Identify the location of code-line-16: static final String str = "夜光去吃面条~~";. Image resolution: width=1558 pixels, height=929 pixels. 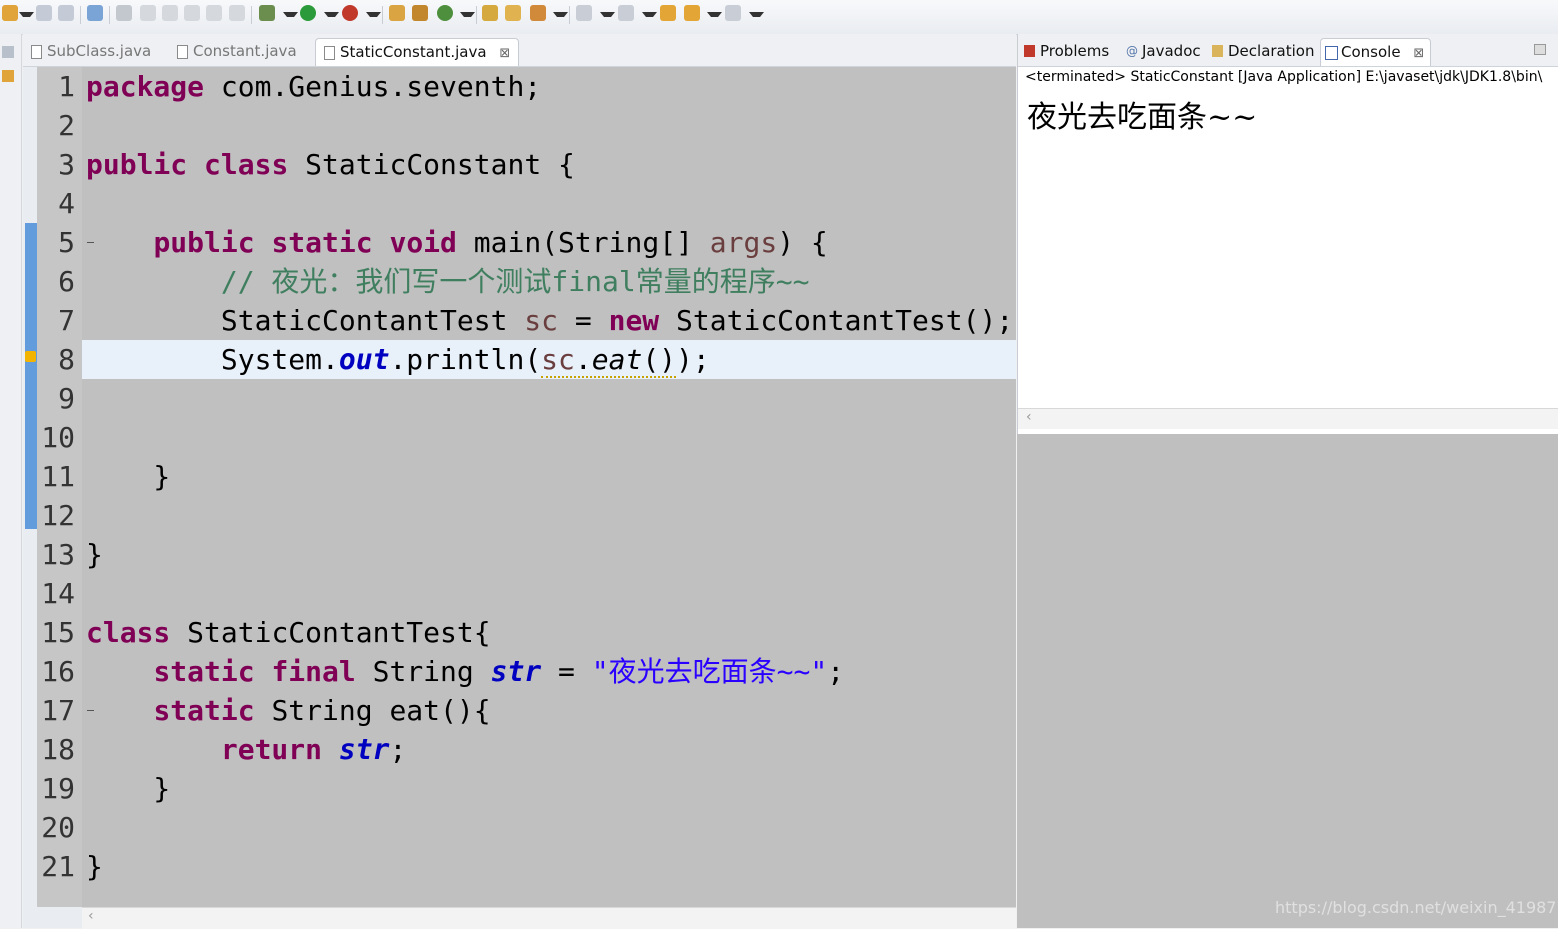
(499, 671).